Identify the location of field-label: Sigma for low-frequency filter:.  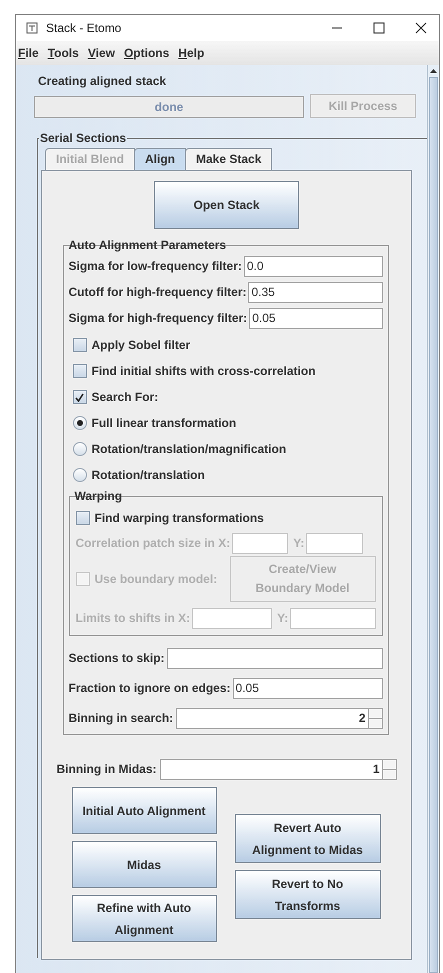
(155, 266).